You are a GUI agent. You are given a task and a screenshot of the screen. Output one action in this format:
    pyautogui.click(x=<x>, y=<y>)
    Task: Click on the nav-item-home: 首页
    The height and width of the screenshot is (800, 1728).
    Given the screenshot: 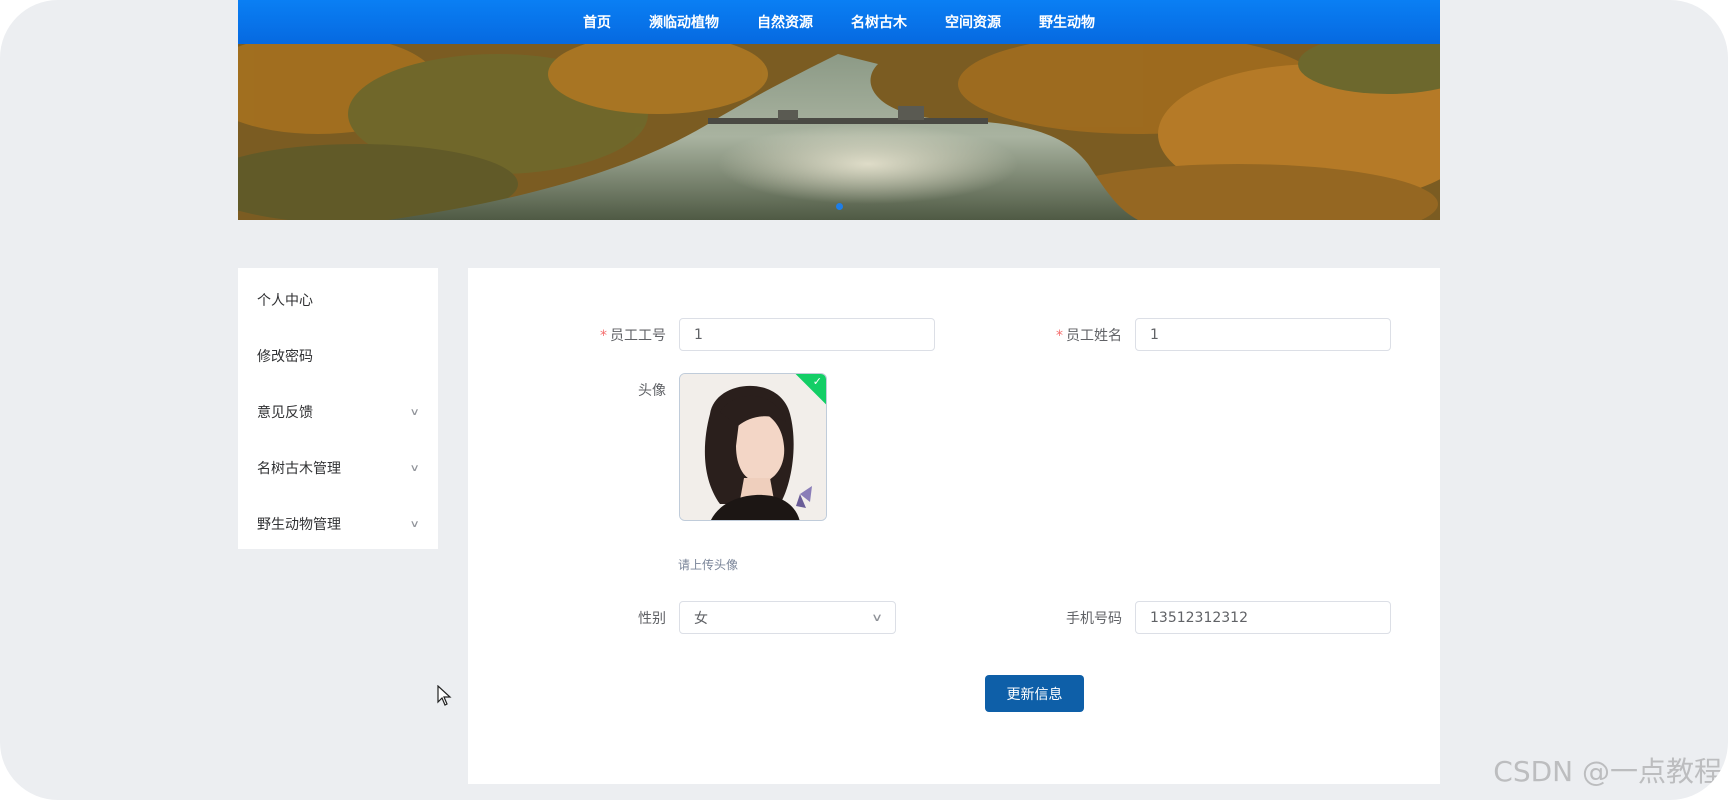 What is the action you would take?
    pyautogui.click(x=597, y=22)
    